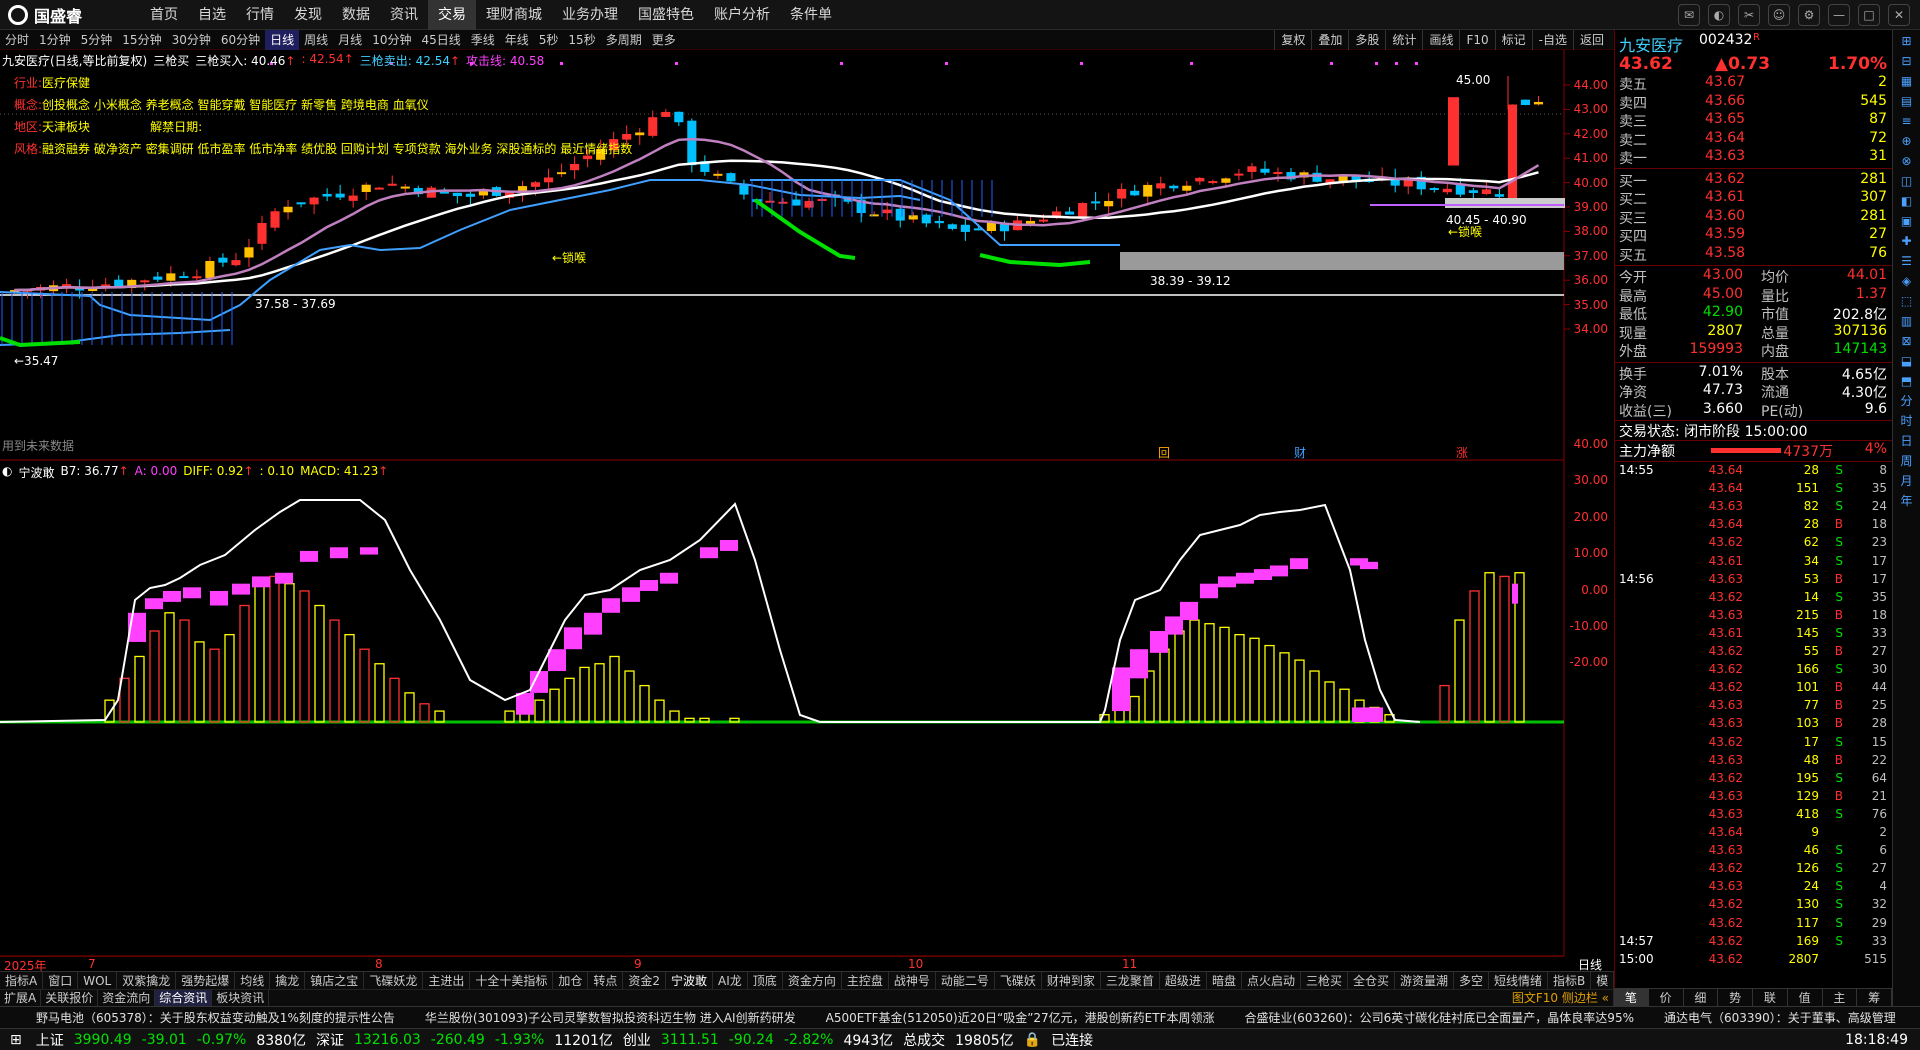 Image resolution: width=1920 pixels, height=1050 pixels. What do you see at coordinates (1907, 501) in the screenshot?
I see `strip-period-5: 年` at bounding box center [1907, 501].